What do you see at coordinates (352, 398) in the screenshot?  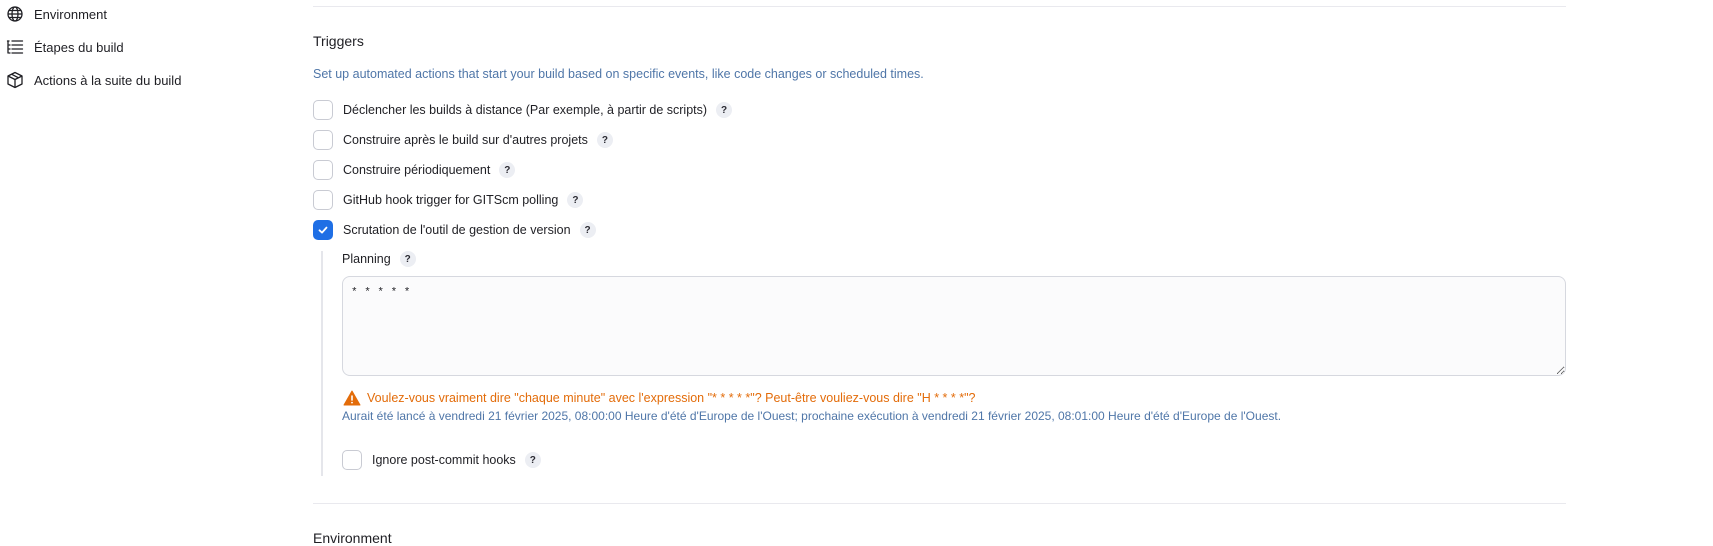 I see `warning-icon` at bounding box center [352, 398].